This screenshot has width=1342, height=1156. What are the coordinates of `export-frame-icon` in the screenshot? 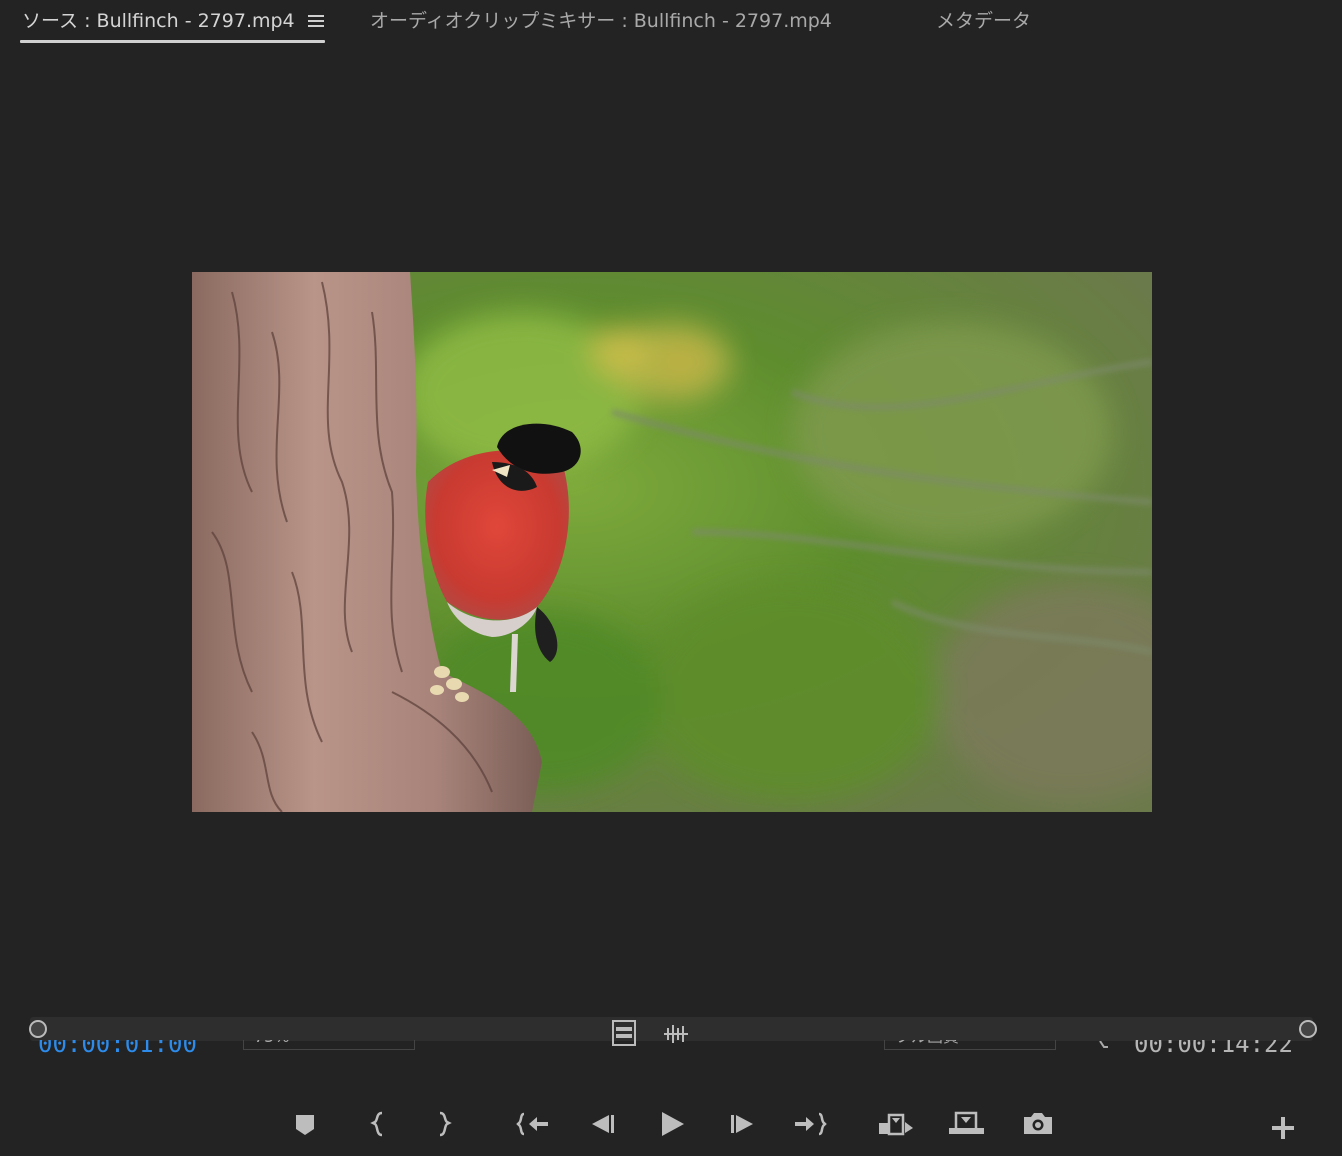 It's located at (1038, 1124).